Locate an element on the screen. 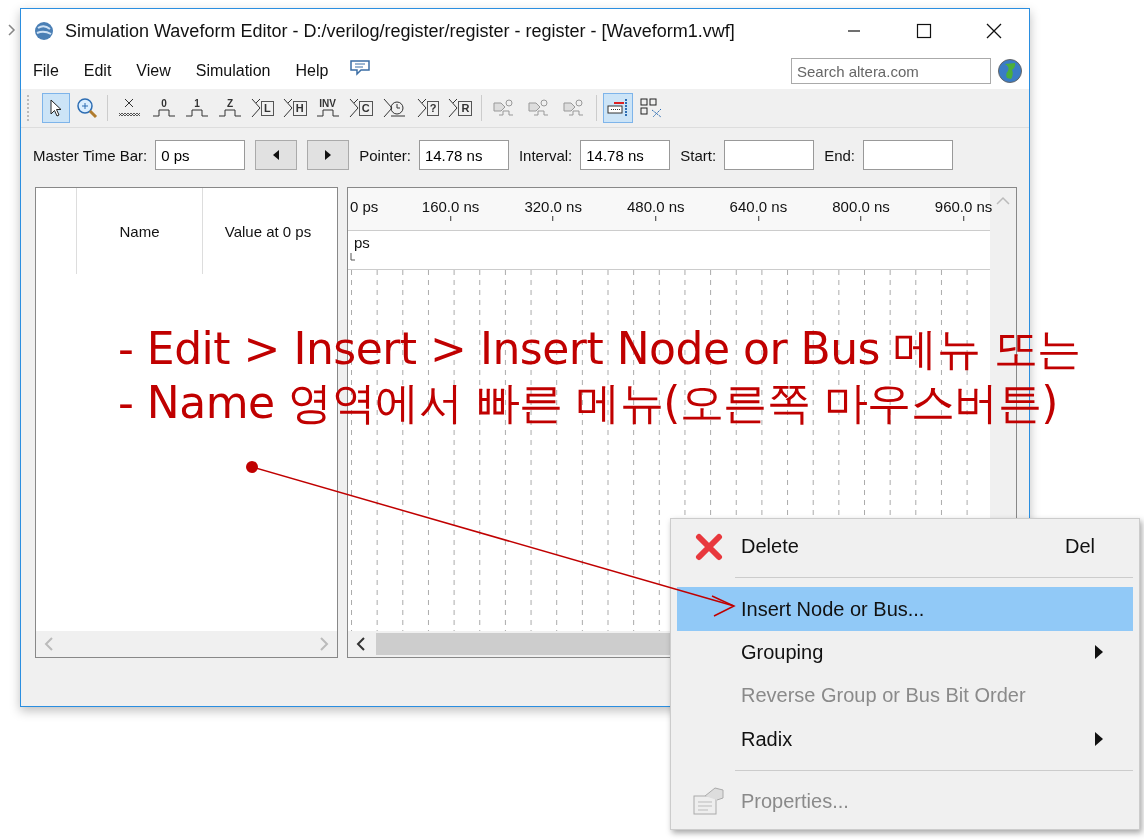 The image size is (1144, 840). tick-label: 160.0 ns is located at coordinates (450, 206).